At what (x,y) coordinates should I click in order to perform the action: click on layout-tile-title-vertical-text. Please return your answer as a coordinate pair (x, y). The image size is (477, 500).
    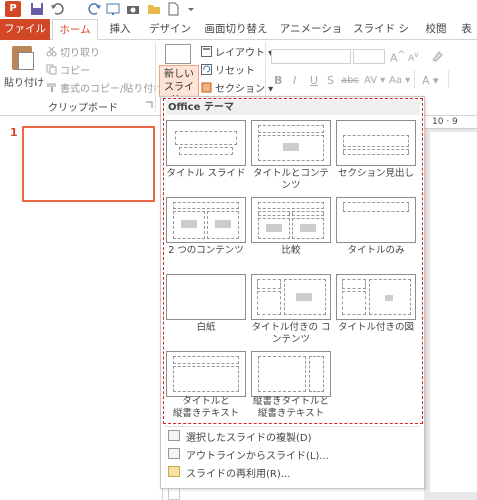
    Looking at the image, I should click on (206, 374).